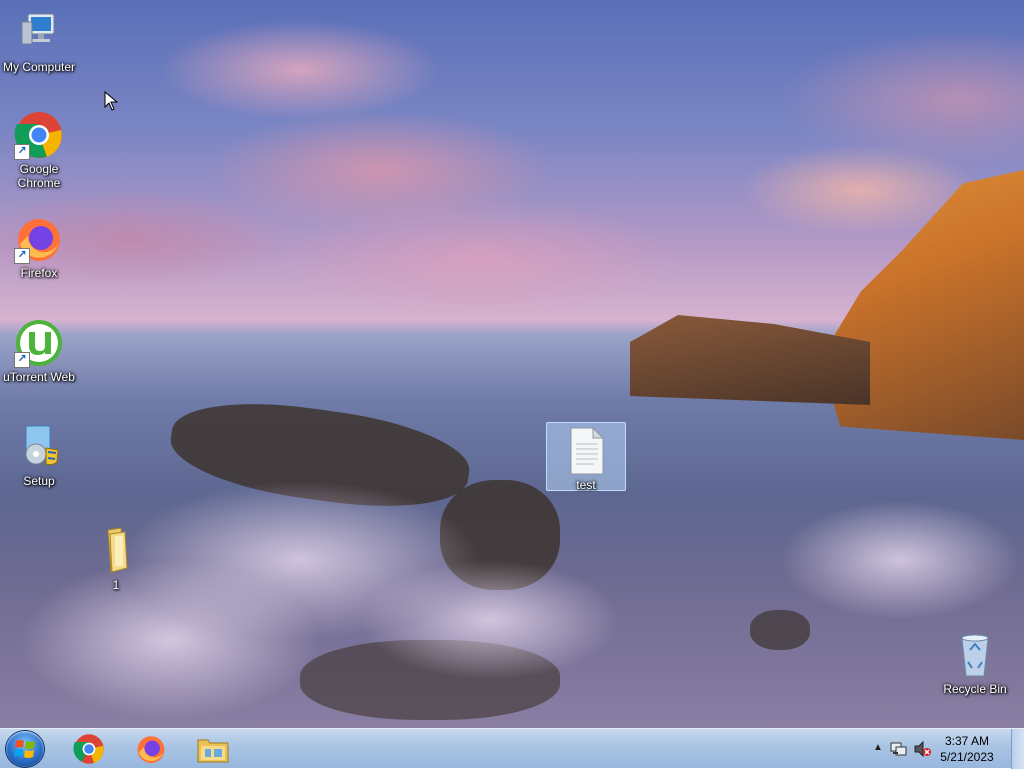  I want to click on network-icon, so click(899, 749).